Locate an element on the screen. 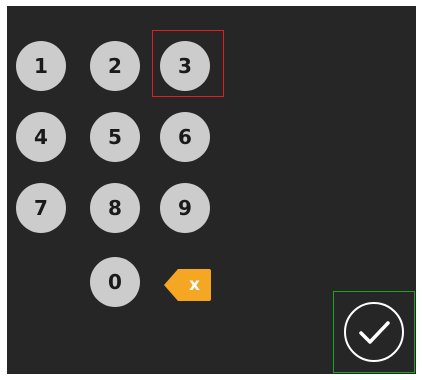 The height and width of the screenshot is (380, 422). key-8: 8 is located at coordinates (115, 208).